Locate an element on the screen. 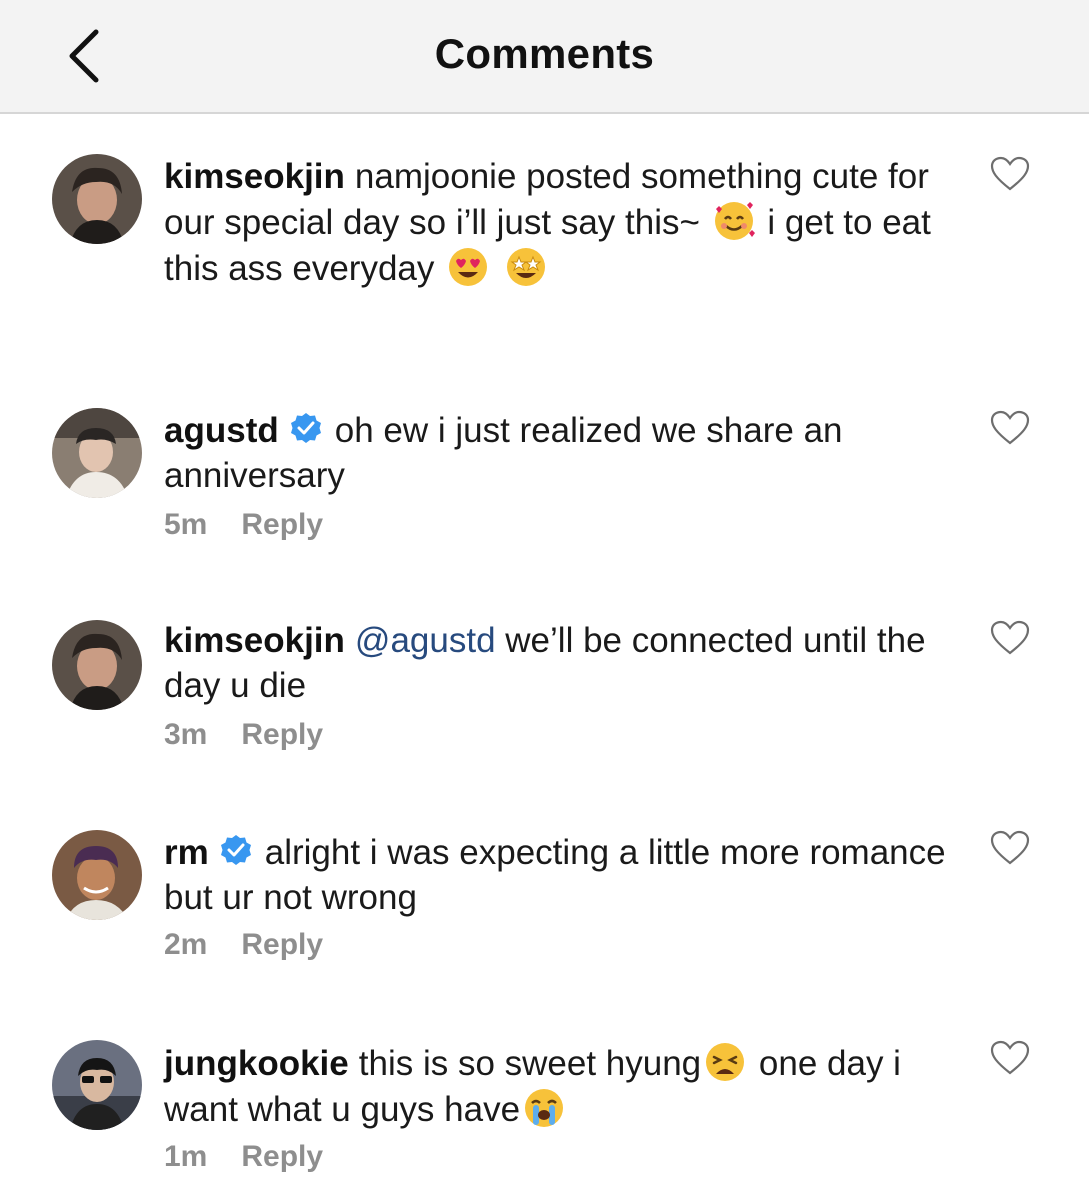 This screenshot has width=1089, height=1200. page-title: Comments is located at coordinates (544, 53).